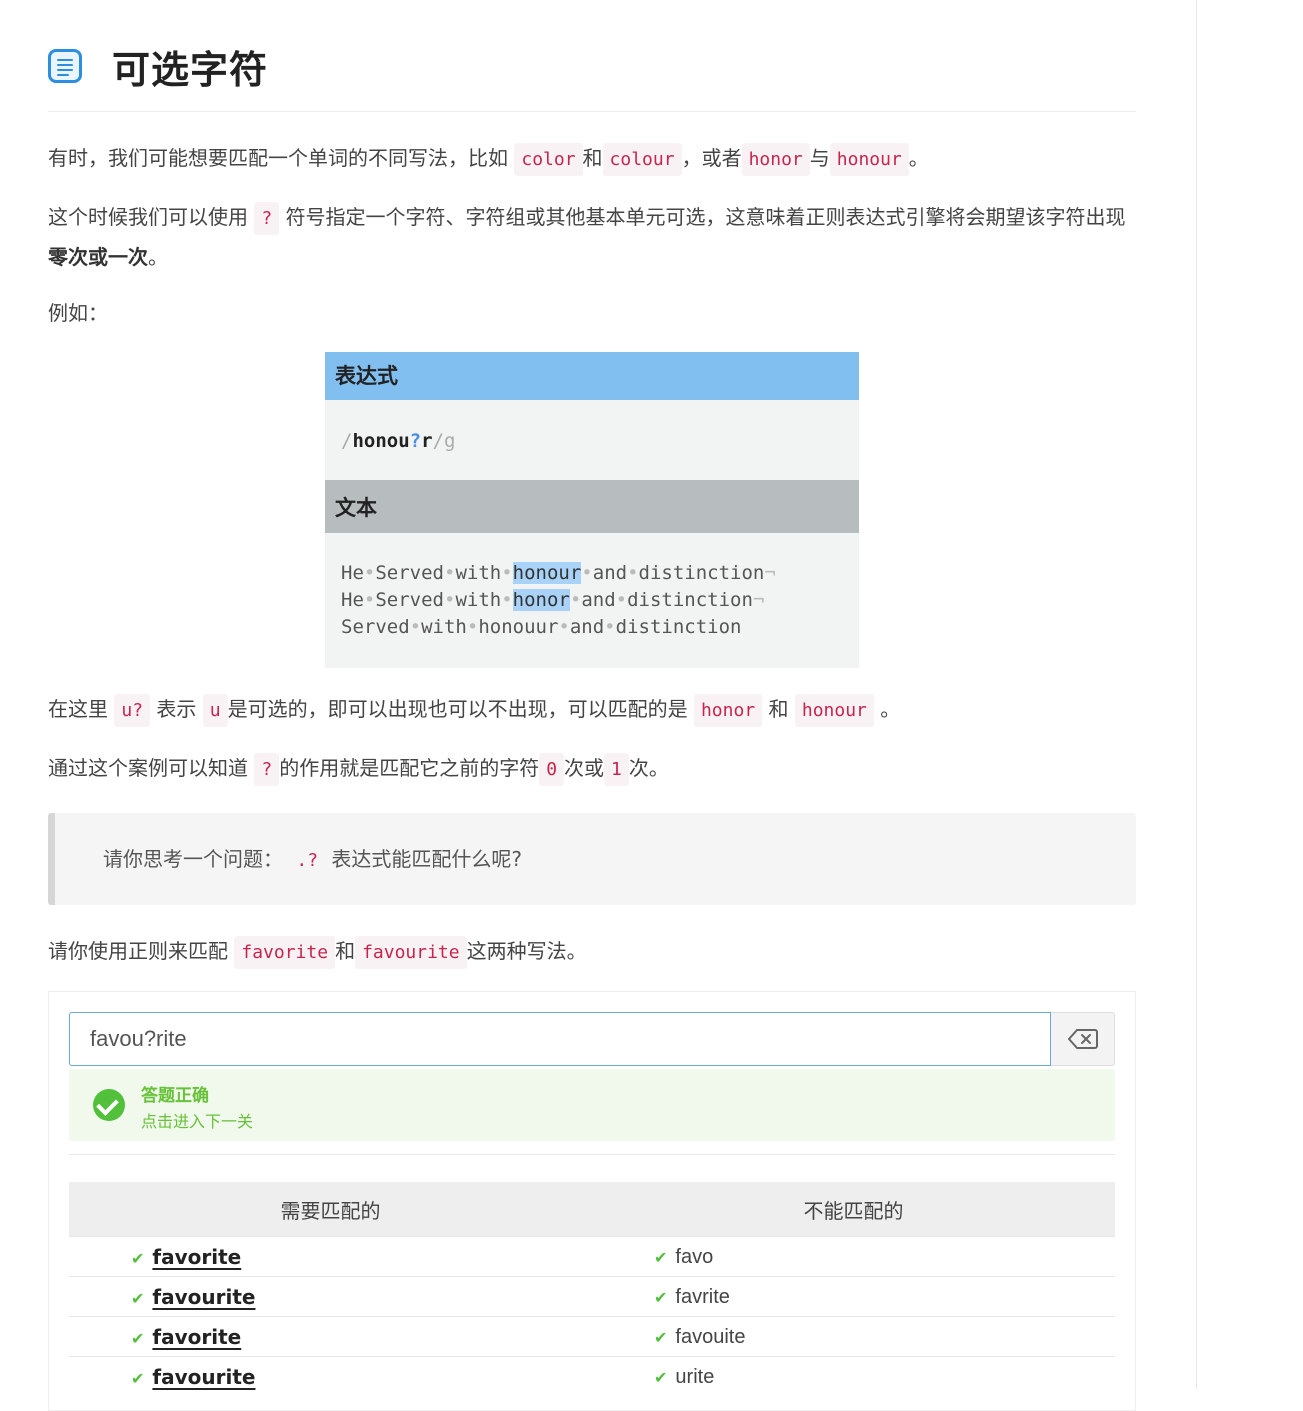 The height and width of the screenshot is (1411, 1303). Describe the element at coordinates (78, 313) in the screenshot. I see `example-label: 例如：` at that location.